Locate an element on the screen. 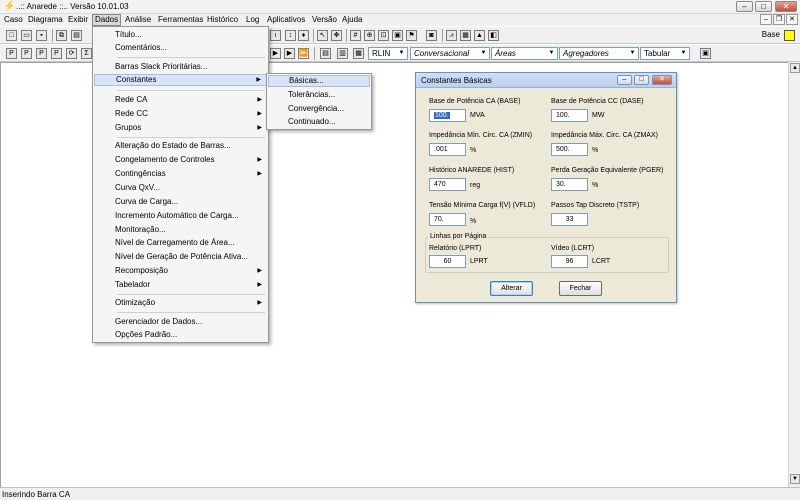 The width and height of the screenshot is (800, 500). palette-icon: ◧ is located at coordinates (493, 35).